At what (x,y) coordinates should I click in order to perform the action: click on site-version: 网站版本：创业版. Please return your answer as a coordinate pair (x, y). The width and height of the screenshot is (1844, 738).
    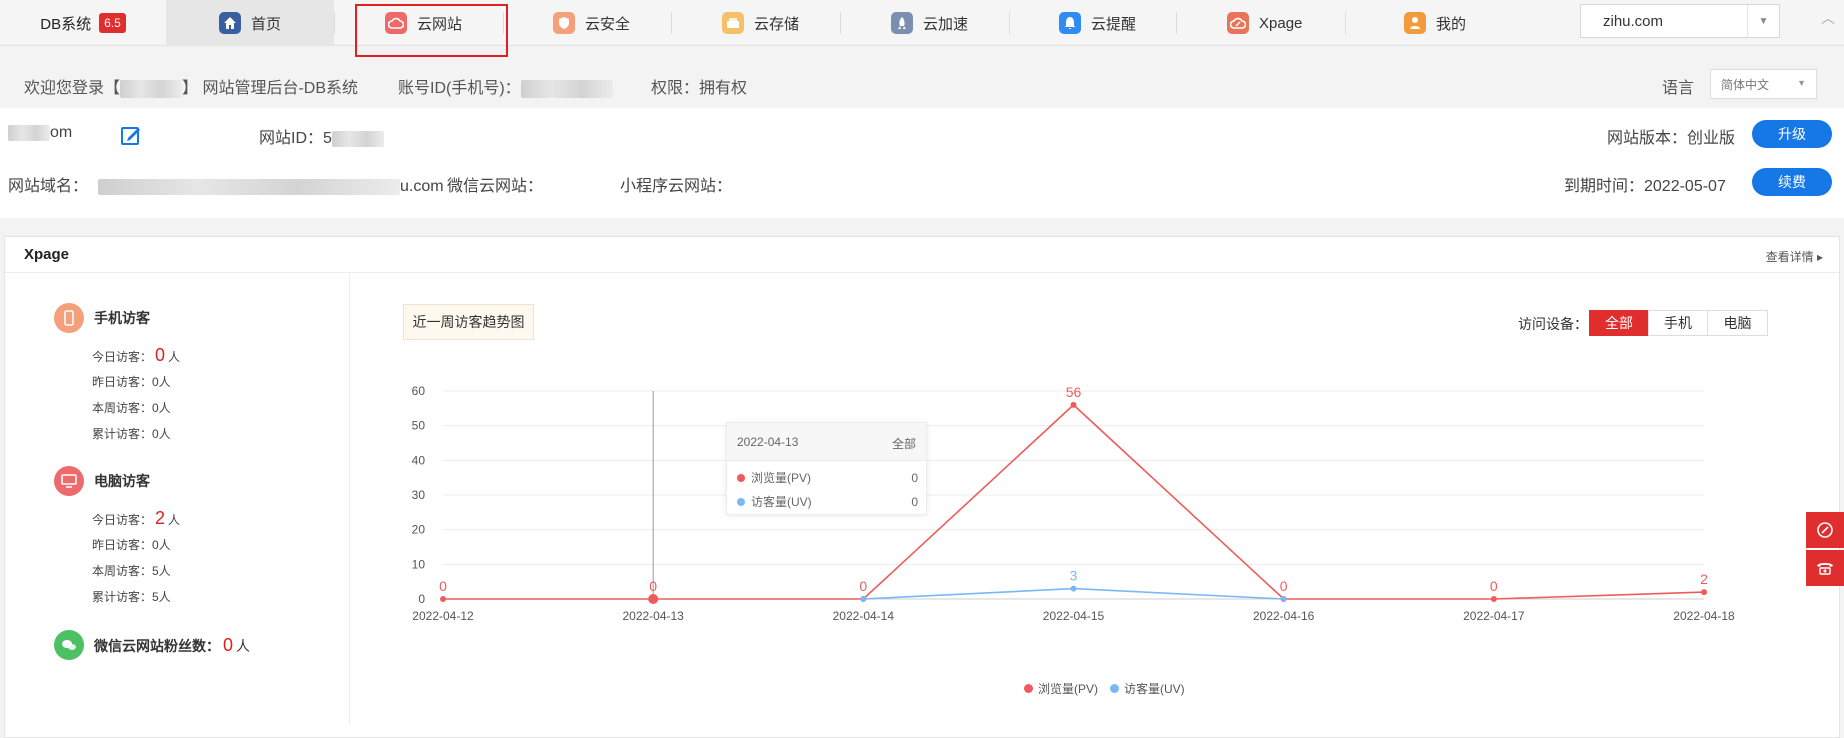
    Looking at the image, I should click on (1671, 138).